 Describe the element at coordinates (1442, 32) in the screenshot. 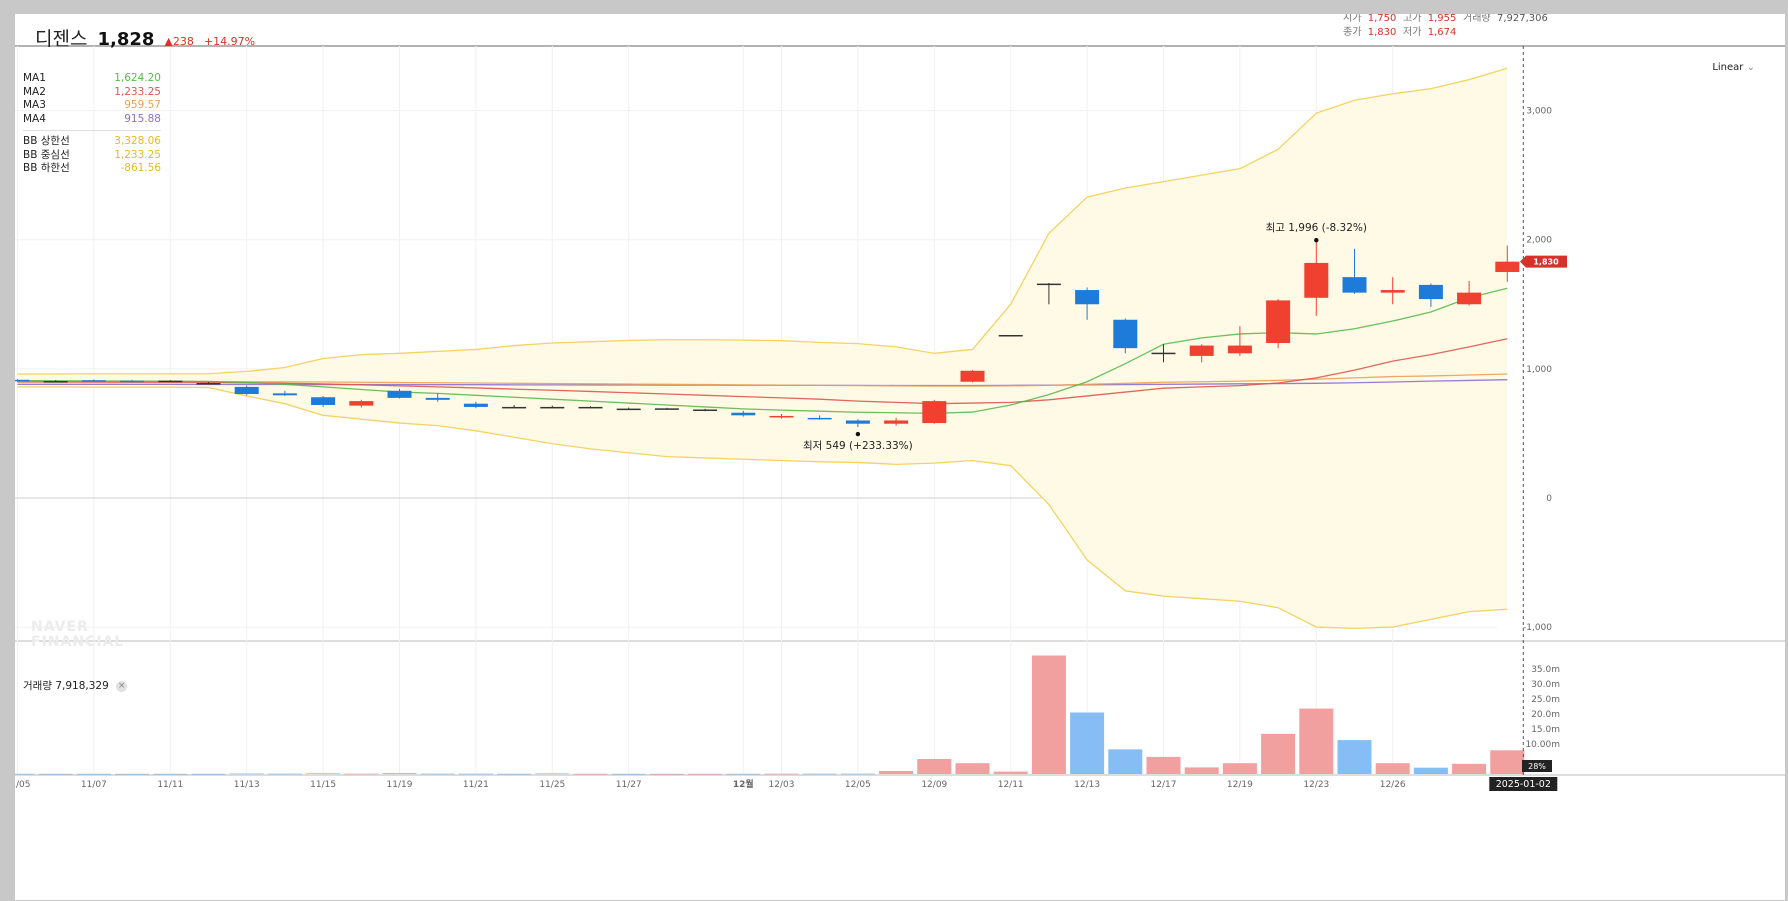

I see `low-value: 1,674` at that location.